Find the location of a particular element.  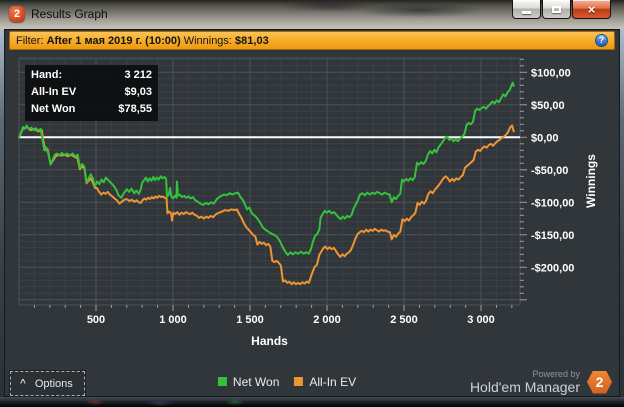

brand-name: Hold'em Manager is located at coordinates (524, 387).